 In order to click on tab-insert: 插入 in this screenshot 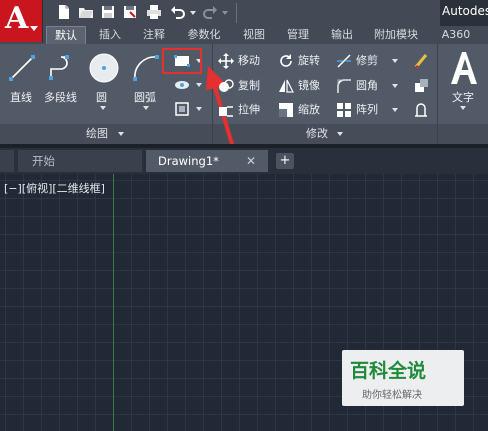, I will do `click(110, 35)`.